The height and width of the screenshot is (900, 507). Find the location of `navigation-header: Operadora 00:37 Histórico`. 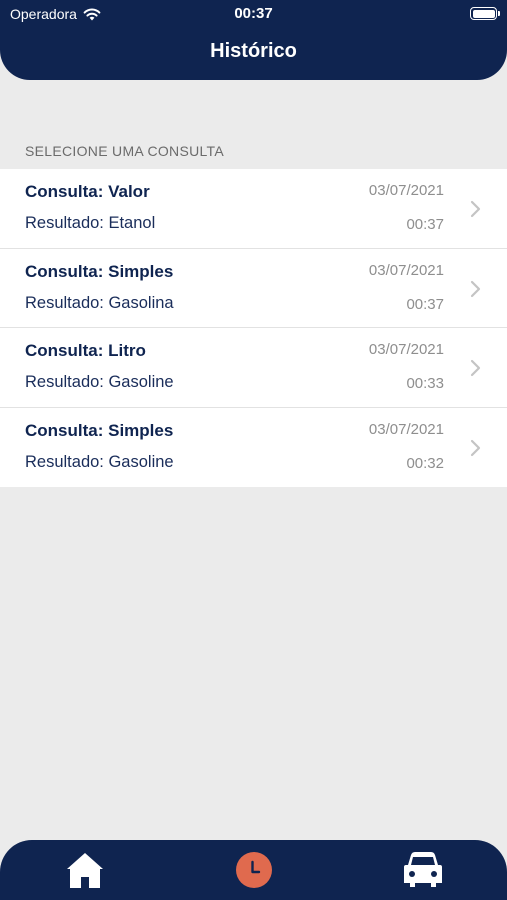

navigation-header: Operadora 00:37 Histórico is located at coordinates (253, 40).